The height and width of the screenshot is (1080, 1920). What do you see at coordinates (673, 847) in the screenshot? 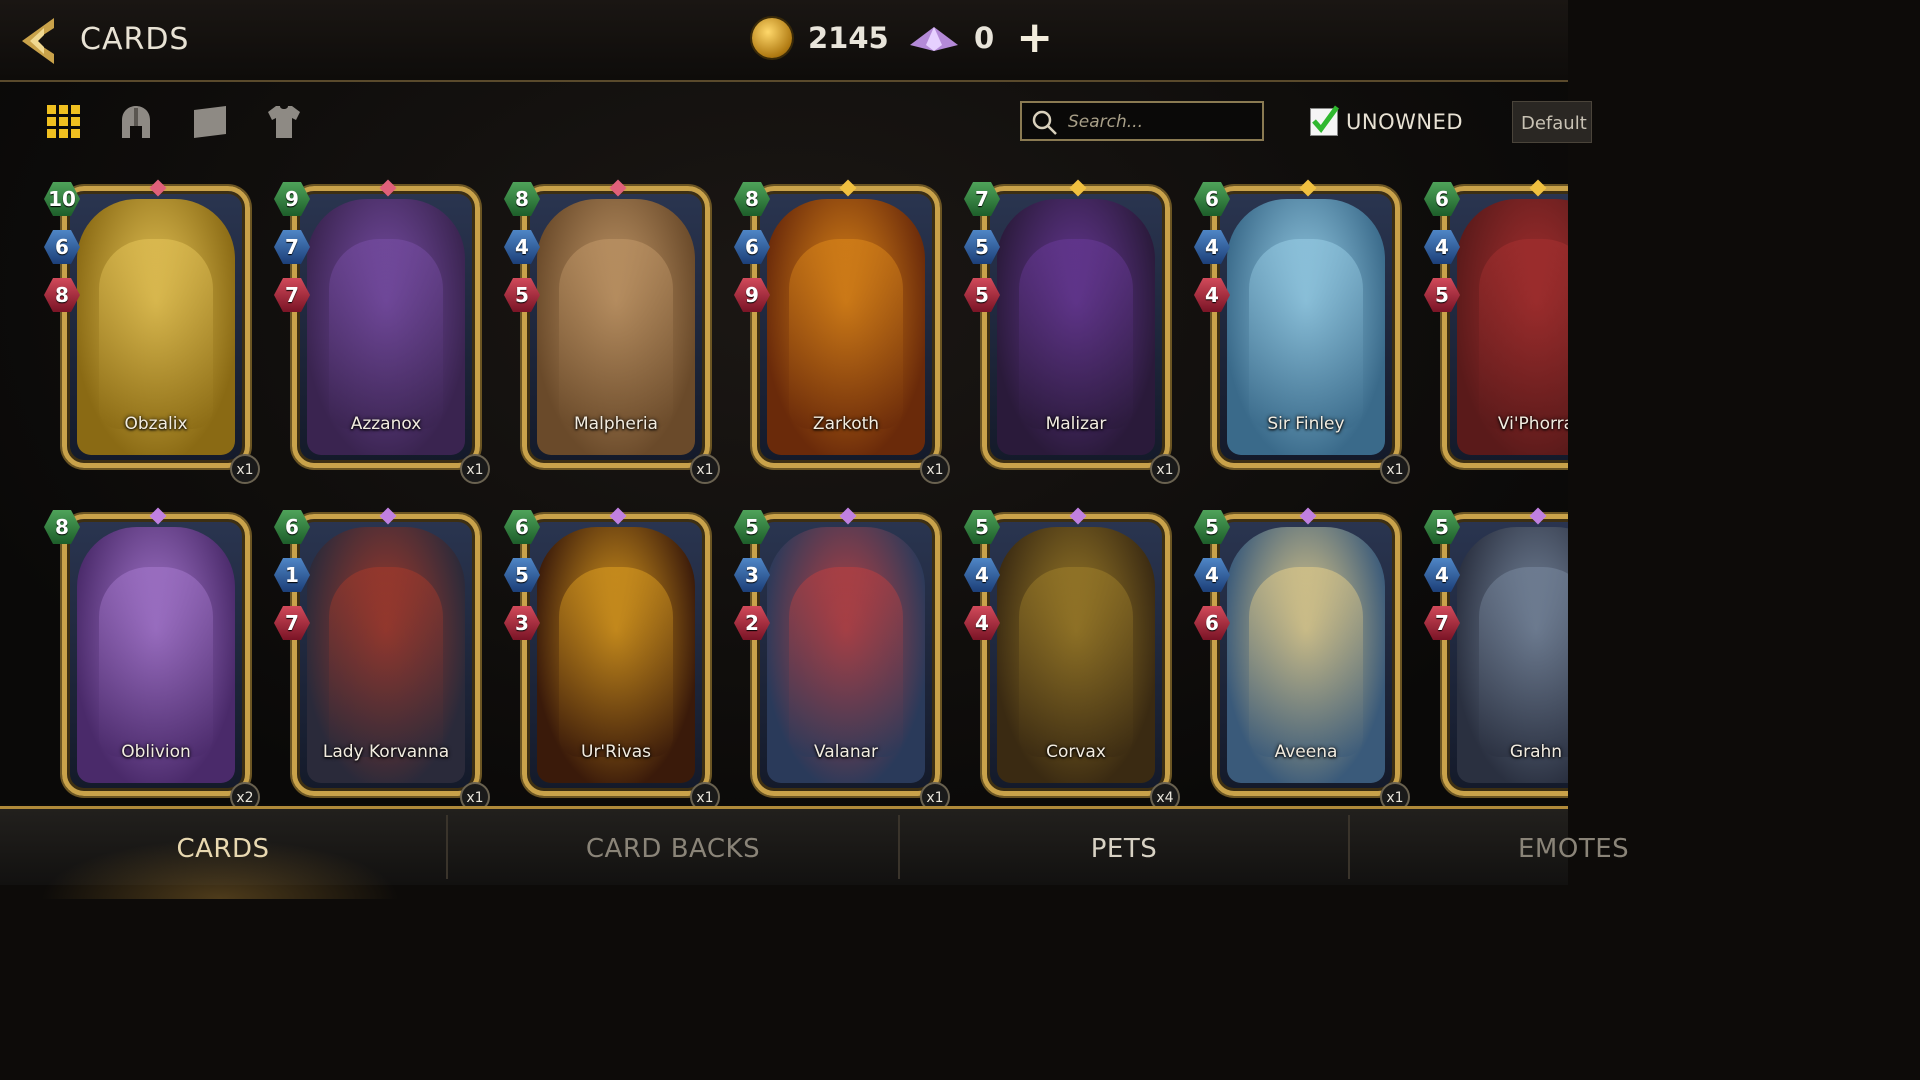
I see `tab-card-backs: CARD BACKS` at bounding box center [673, 847].